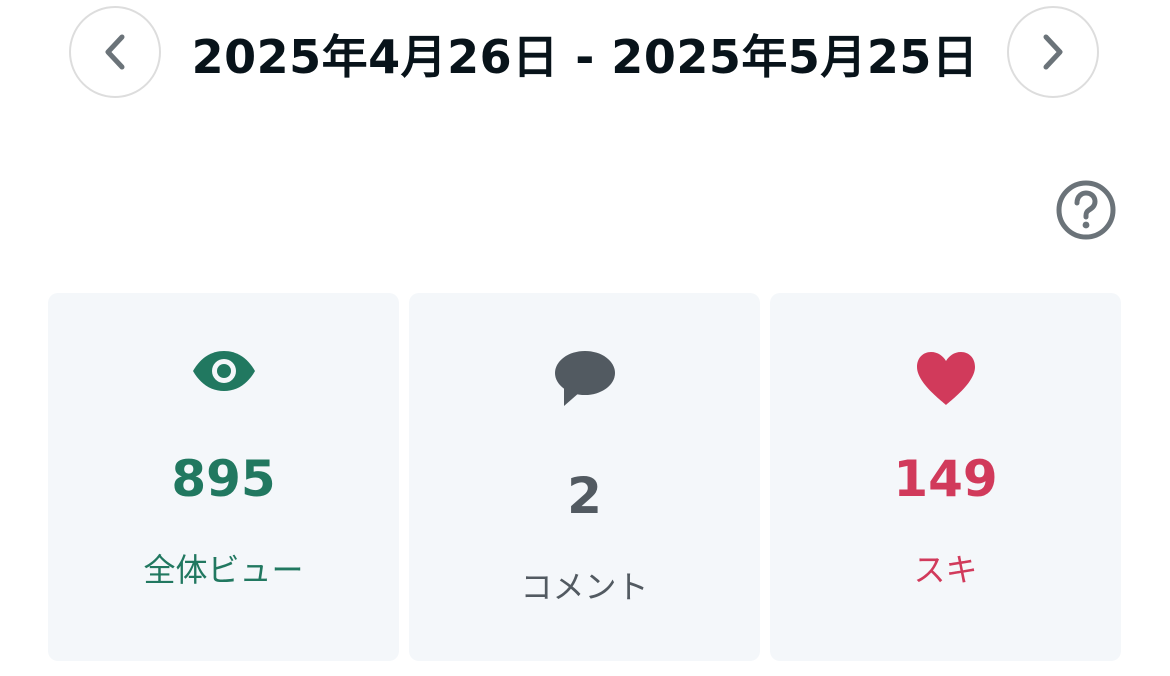 Image resolution: width=1170 pixels, height=676 pixels. Describe the element at coordinates (945, 570) in the screenshot. I see `likes-label: スキ` at that location.